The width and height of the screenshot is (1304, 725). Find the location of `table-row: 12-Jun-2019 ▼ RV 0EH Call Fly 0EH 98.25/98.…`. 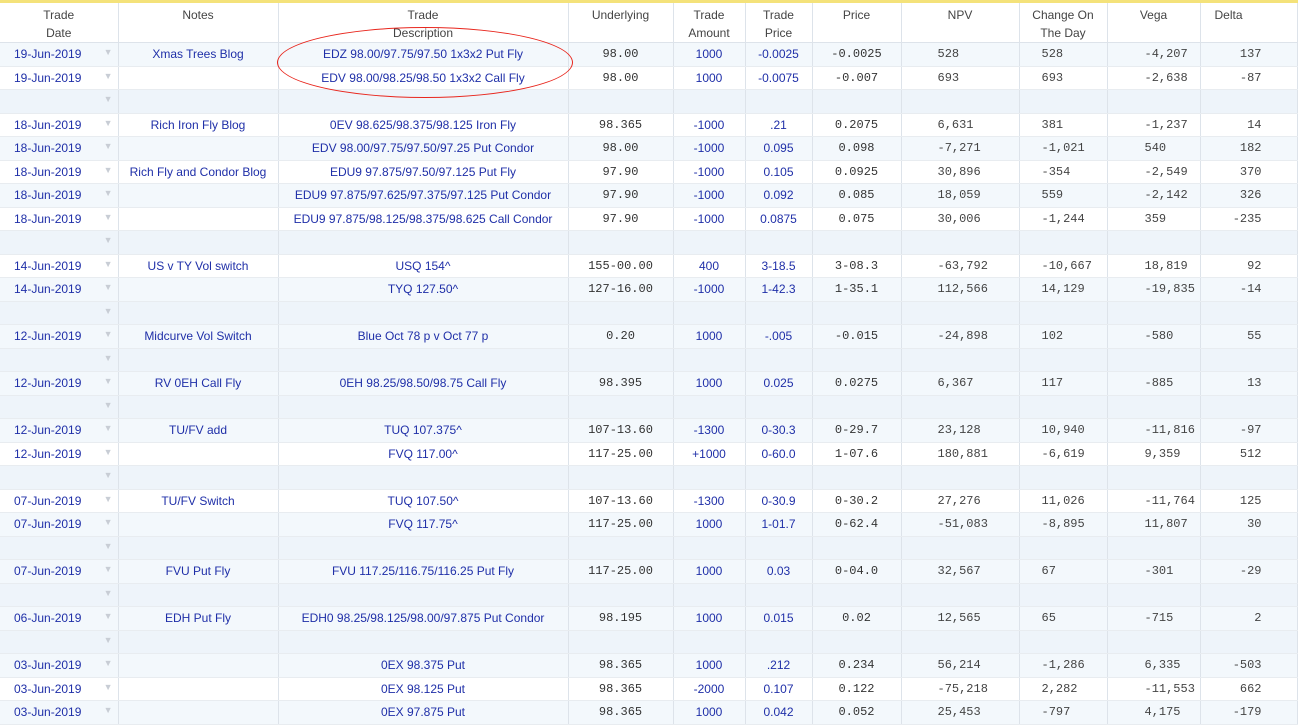

table-row: 12-Jun-2019 ▼ RV 0EH Call Fly 0EH 98.25/98.… is located at coordinates (649, 383).